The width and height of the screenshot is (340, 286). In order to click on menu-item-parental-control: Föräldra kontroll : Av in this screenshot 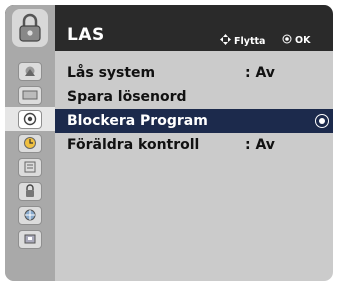, I will do `click(194, 145)`.